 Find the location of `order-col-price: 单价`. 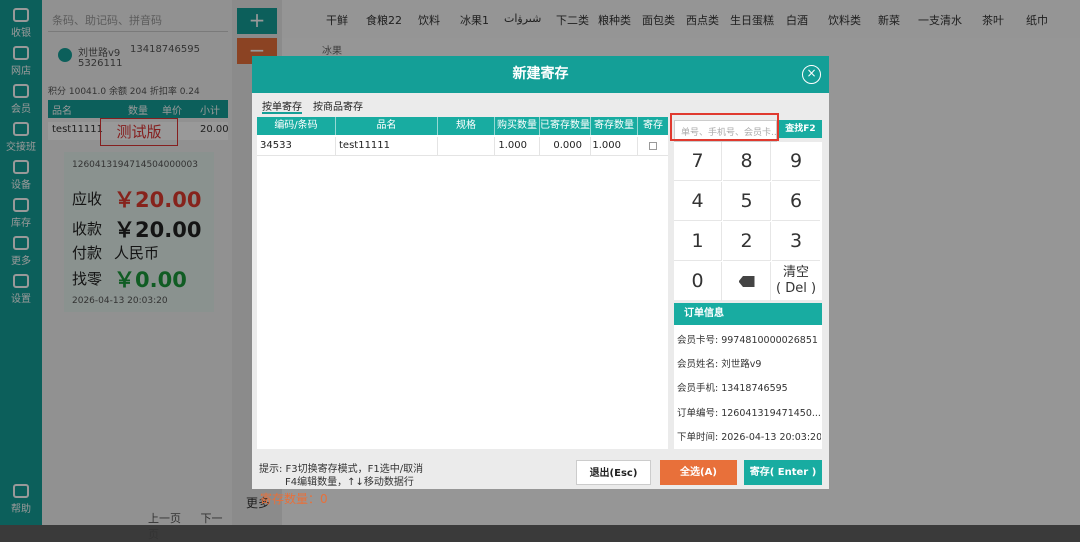

order-col-price: 单价 is located at coordinates (172, 111).